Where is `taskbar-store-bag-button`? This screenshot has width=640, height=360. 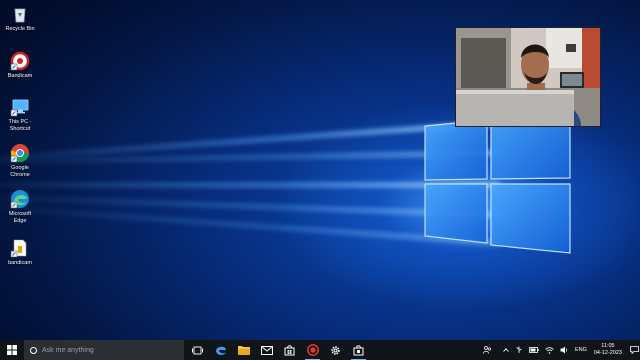 taskbar-store-bag-button is located at coordinates (358, 350).